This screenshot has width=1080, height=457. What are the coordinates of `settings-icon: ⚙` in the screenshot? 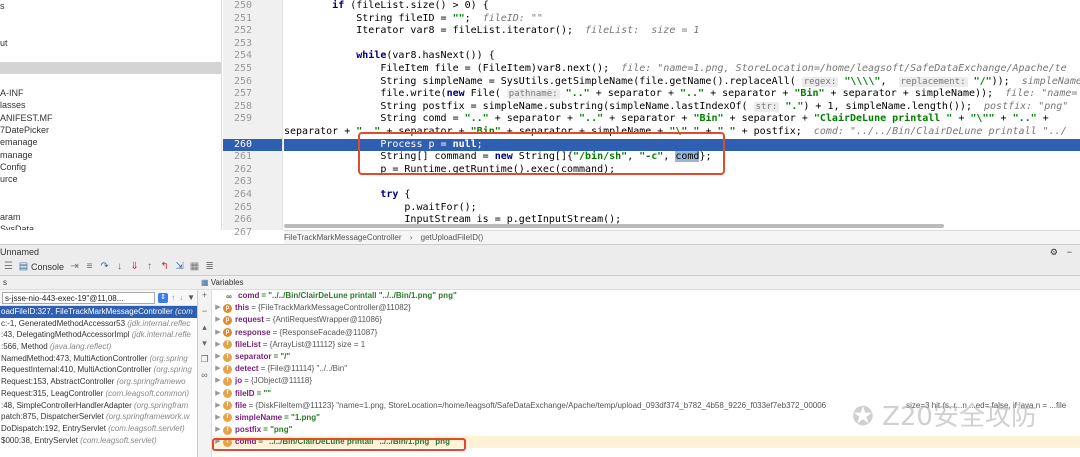 It's located at (1054, 252).